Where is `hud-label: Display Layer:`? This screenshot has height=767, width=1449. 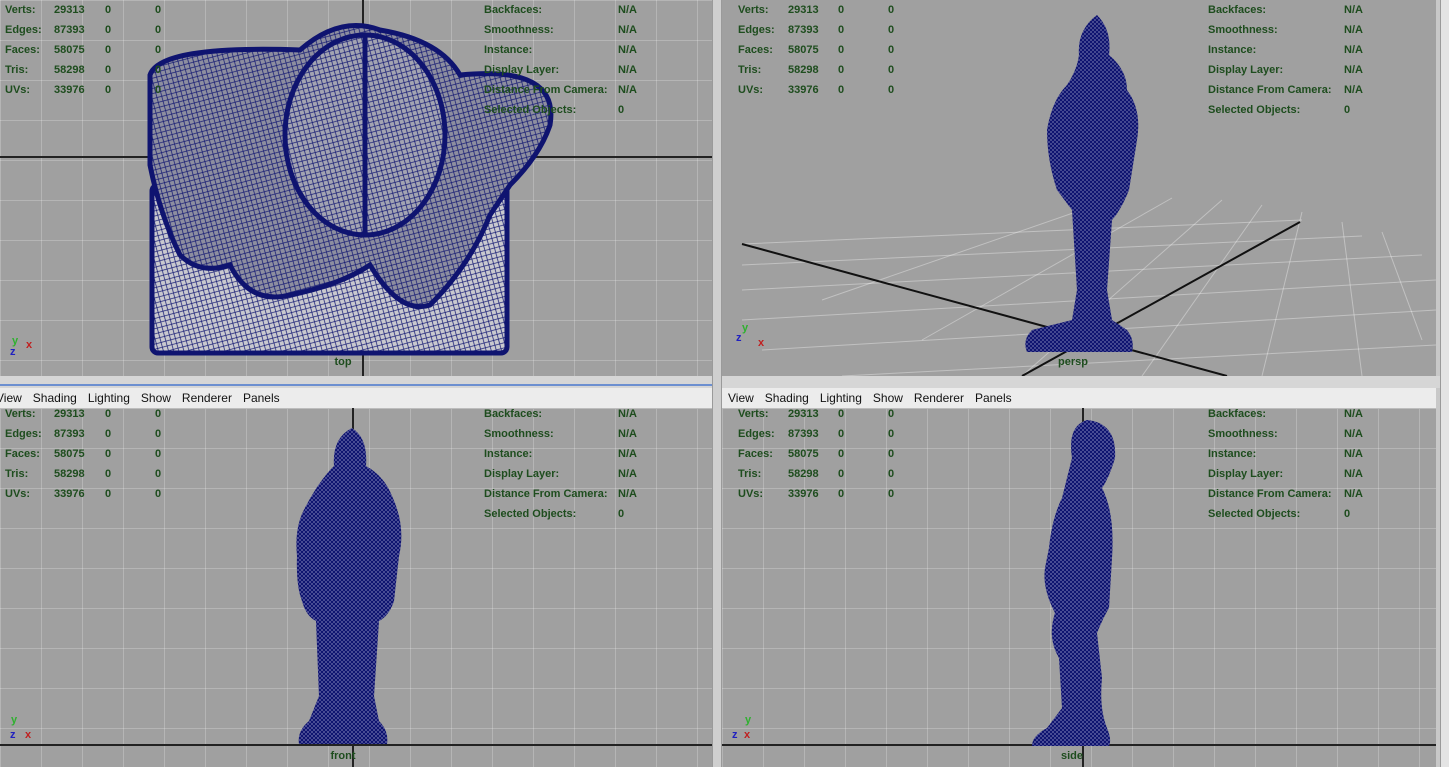 hud-label: Display Layer: is located at coordinates (1246, 70).